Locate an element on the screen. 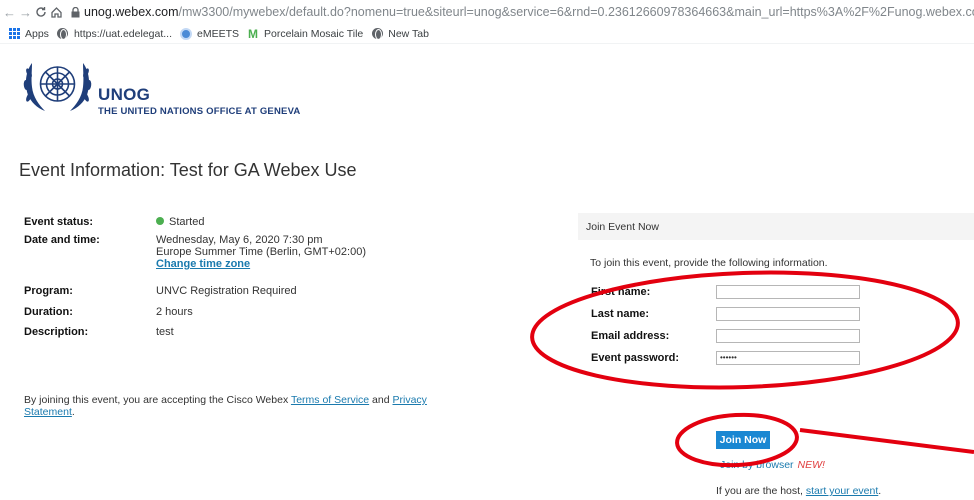 This screenshot has width=974, height=500. date-label: Date and time: is located at coordinates (62, 240).